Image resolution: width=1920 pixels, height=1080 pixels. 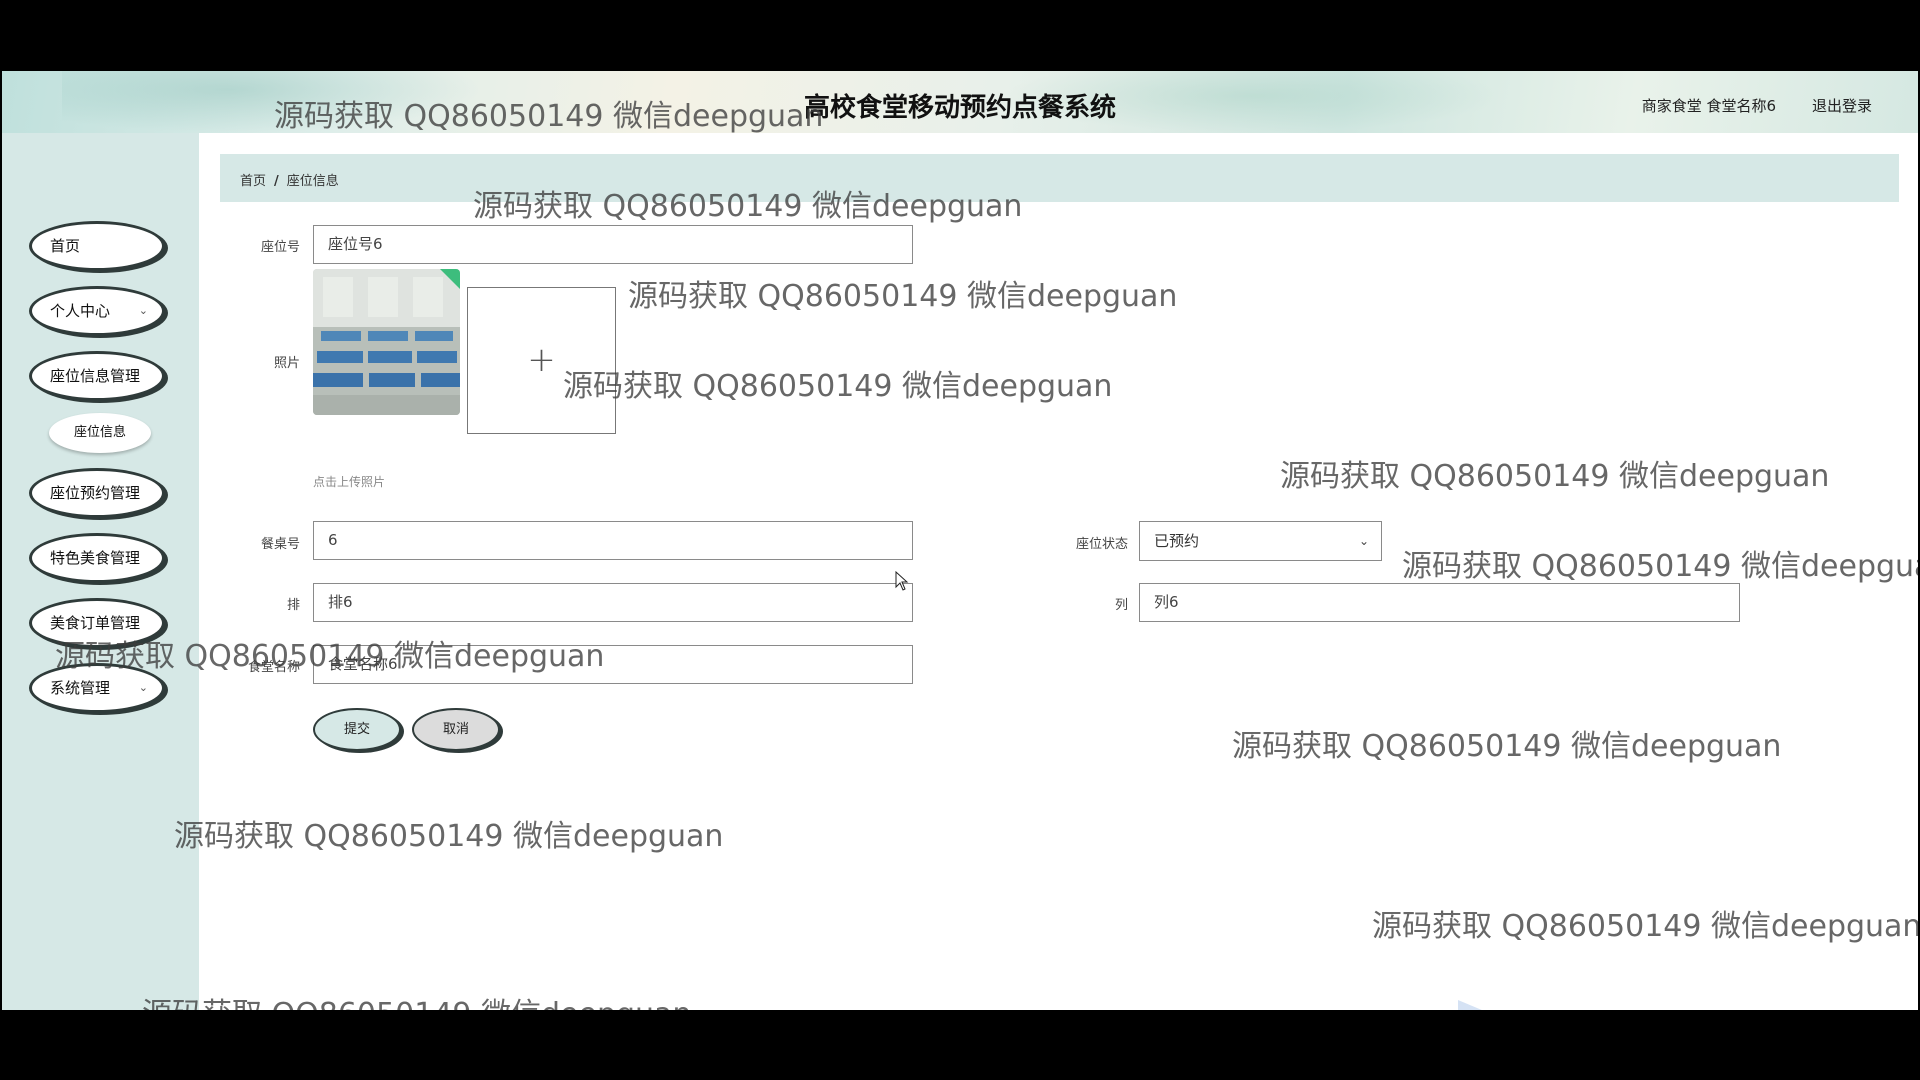 I want to click on breadcrumb-bar: 首页 / 座位信息, so click(x=1059, y=178).